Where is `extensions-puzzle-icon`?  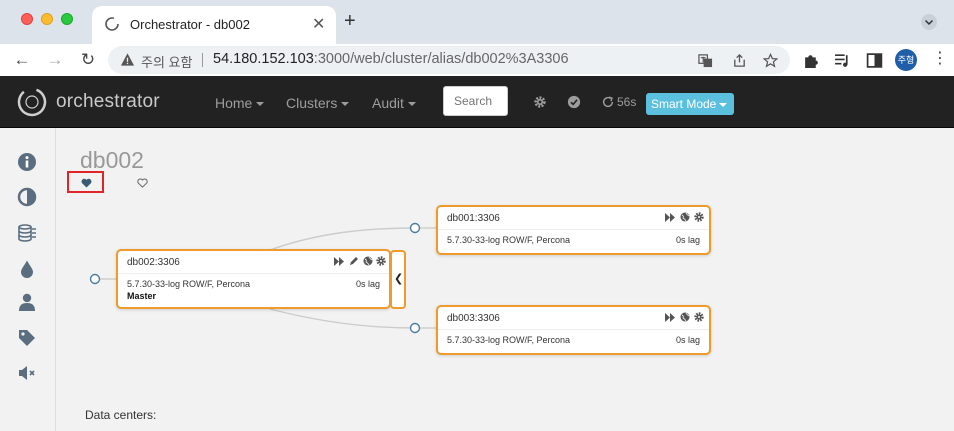
extensions-puzzle-icon is located at coordinates (811, 60).